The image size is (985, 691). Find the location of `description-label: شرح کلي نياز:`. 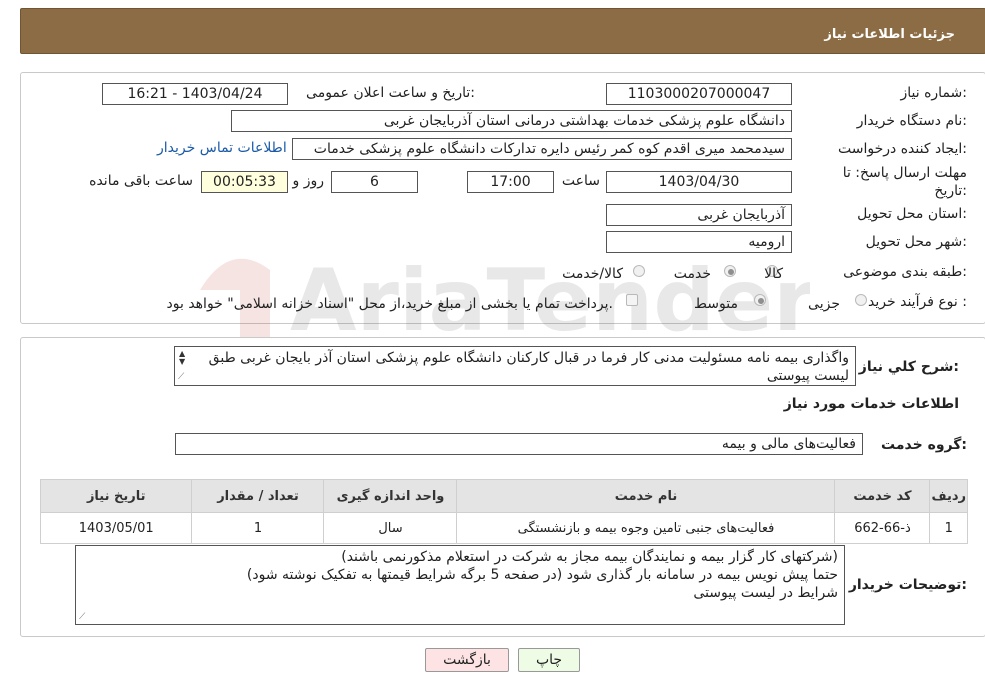

description-label: شرح کلي نياز: is located at coordinates (908, 367).